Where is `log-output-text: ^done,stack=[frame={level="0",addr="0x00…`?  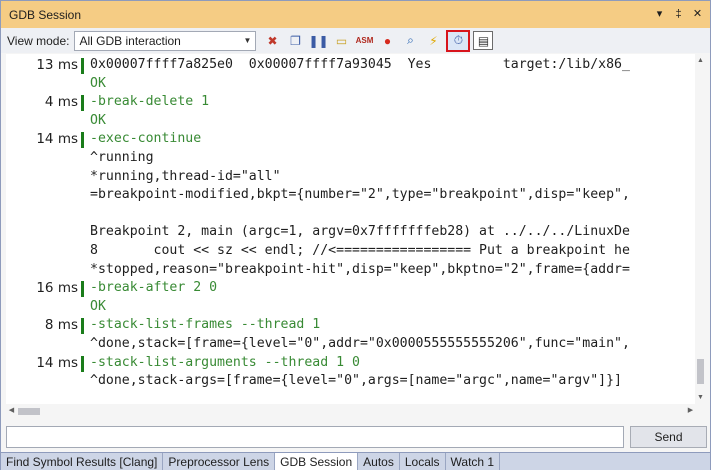
log-output-text: ^done,stack=[frame={level="0",addr="0x00… is located at coordinates (360, 343).